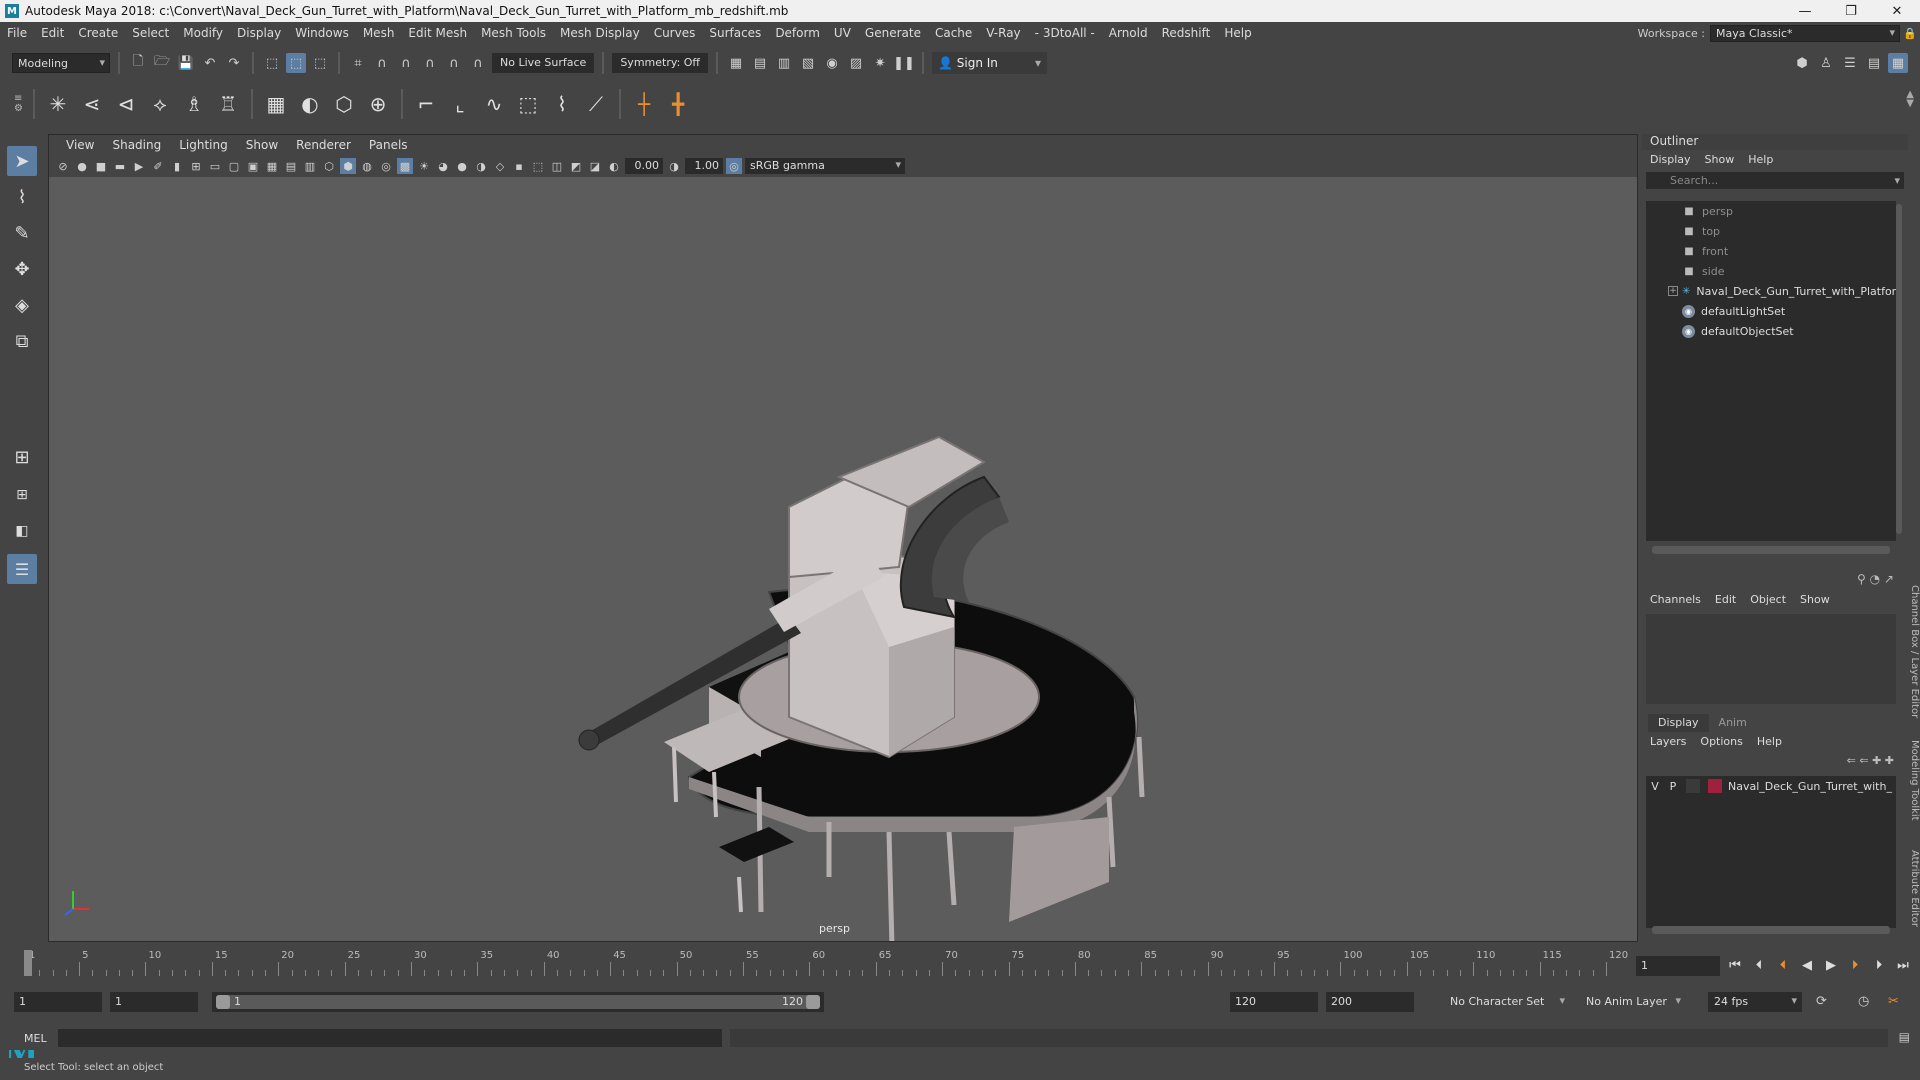 The width and height of the screenshot is (1920, 1080). Describe the element at coordinates (138, 63) in the screenshot. I see `new-scene-icon: 🗋` at that location.